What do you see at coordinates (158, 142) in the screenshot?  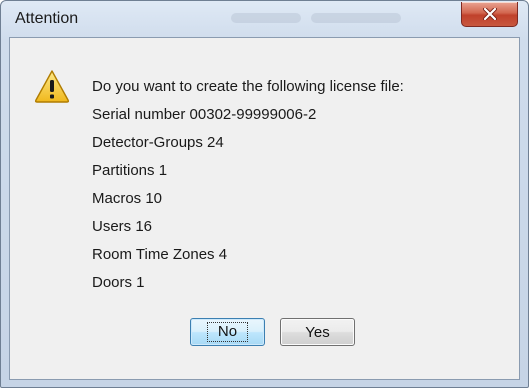 I see `message-line: Detector-Groups 24` at bounding box center [158, 142].